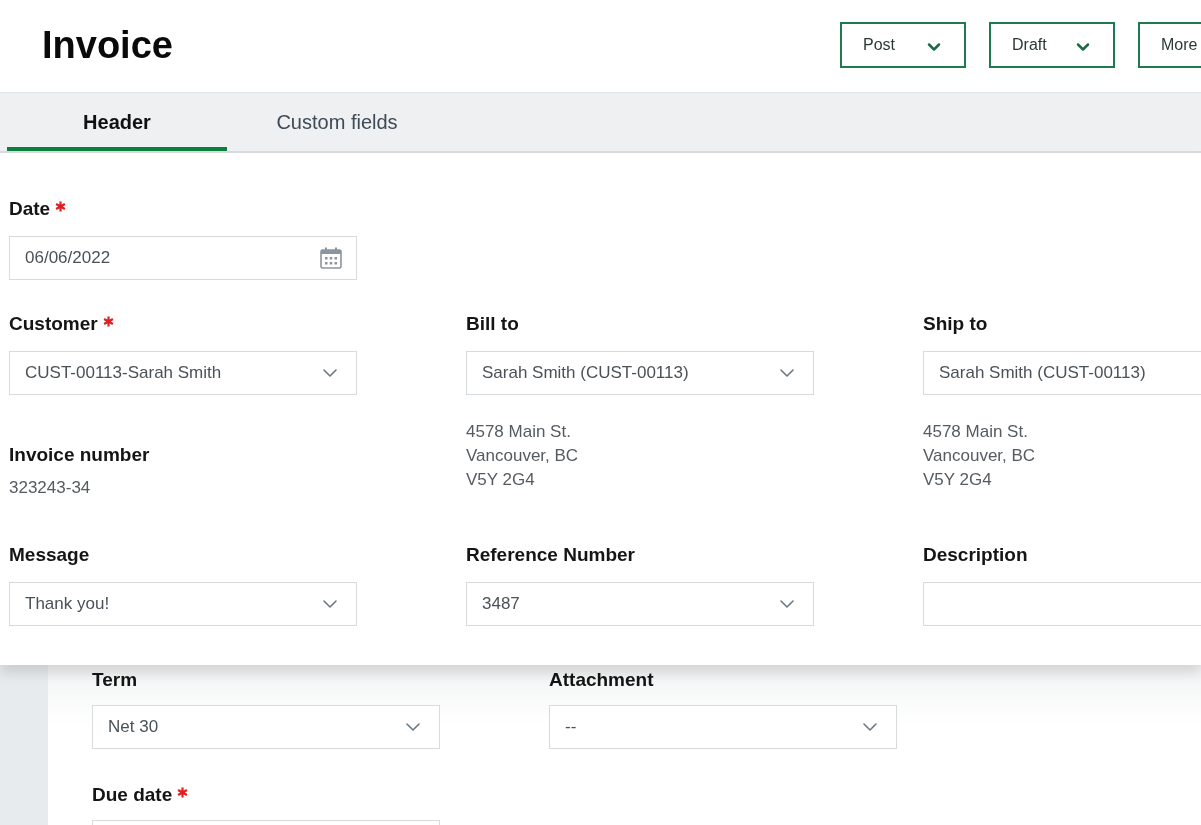 This screenshot has width=1201, height=825. What do you see at coordinates (107, 45) in the screenshot?
I see `page-title: Invoice` at bounding box center [107, 45].